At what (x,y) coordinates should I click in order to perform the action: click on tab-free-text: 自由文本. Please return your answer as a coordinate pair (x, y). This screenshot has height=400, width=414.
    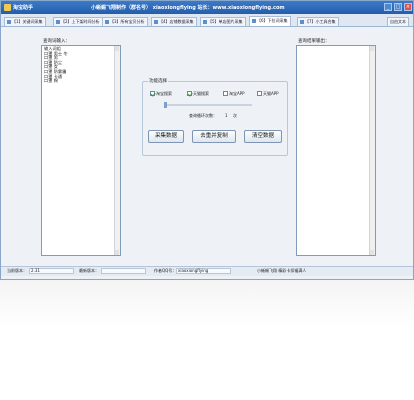
    Looking at the image, I should click on (398, 21).